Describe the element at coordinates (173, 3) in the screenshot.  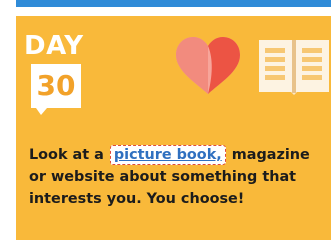
I see `top-accent-bar` at that location.